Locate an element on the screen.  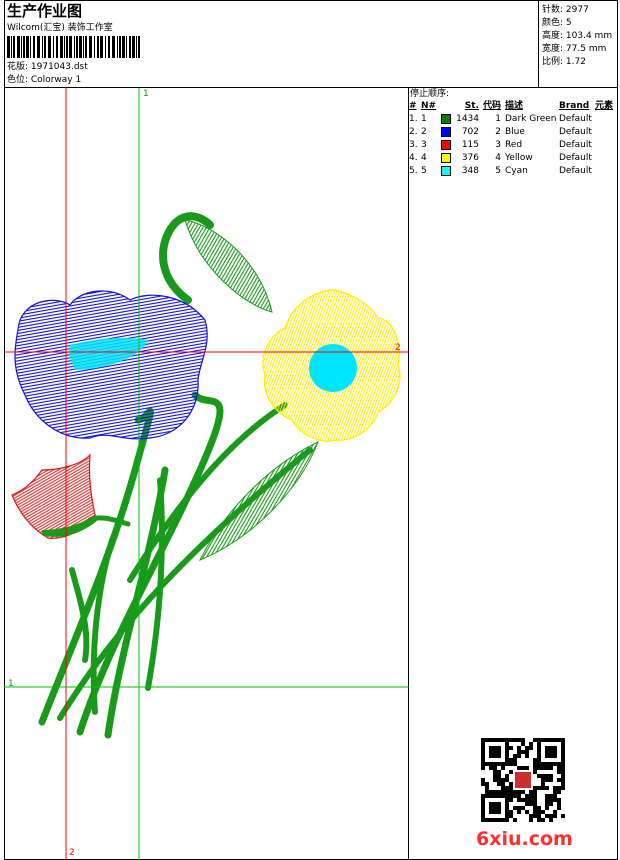
qr-code is located at coordinates (523, 780).